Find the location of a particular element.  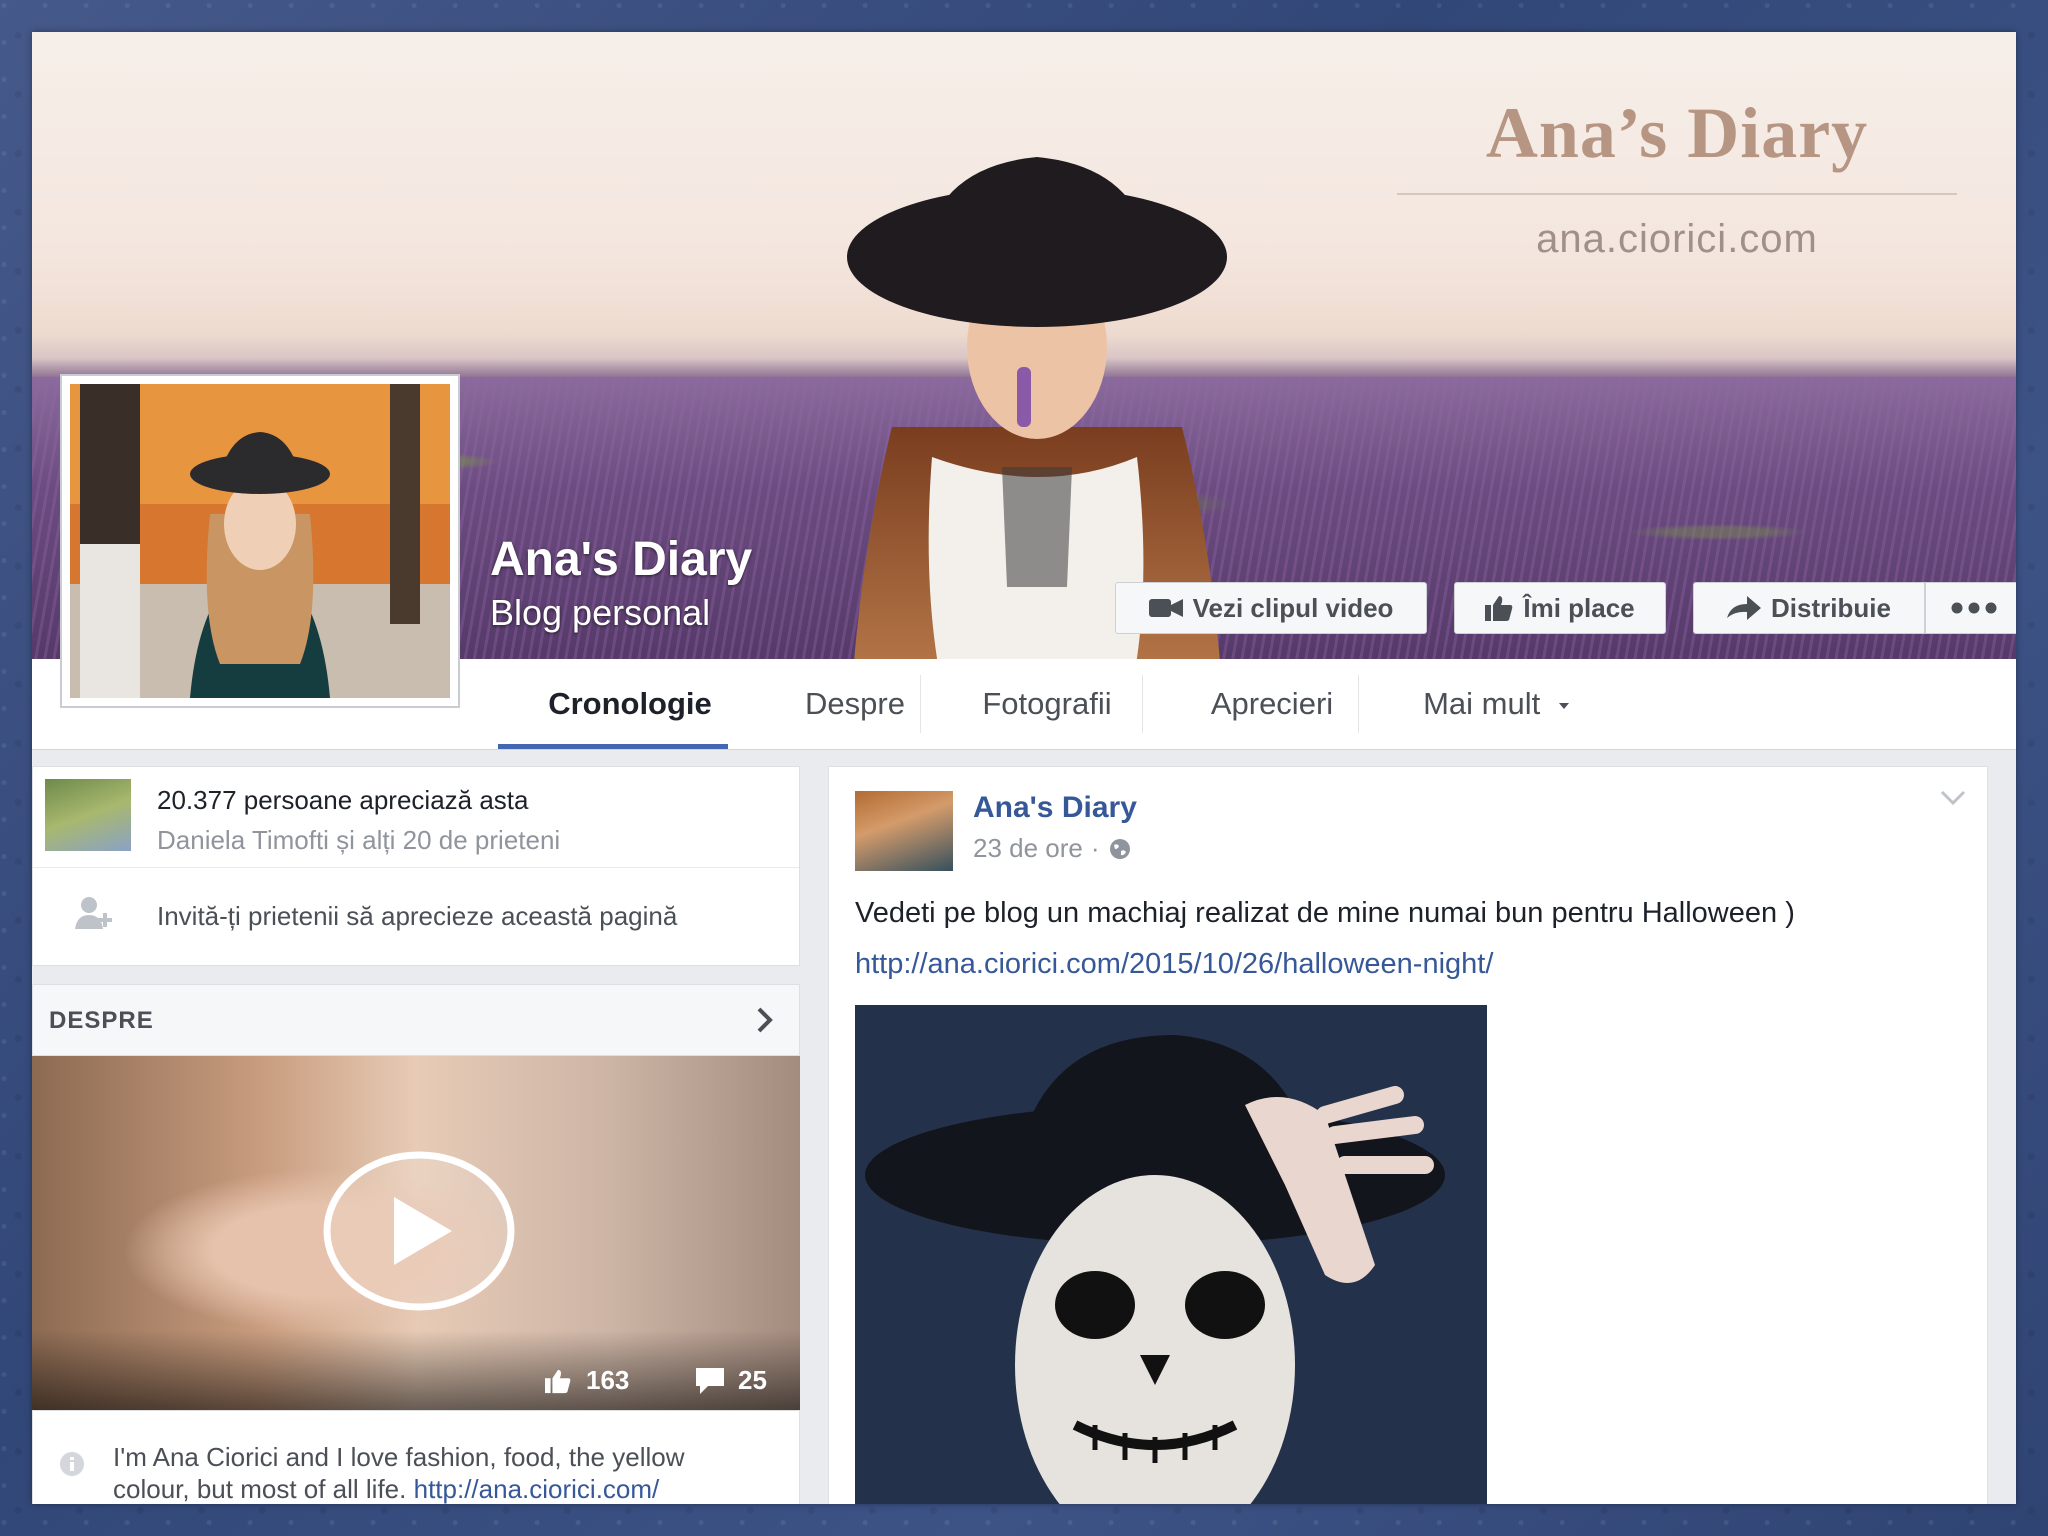

like-page-button: Îmi place is located at coordinates (1560, 608).